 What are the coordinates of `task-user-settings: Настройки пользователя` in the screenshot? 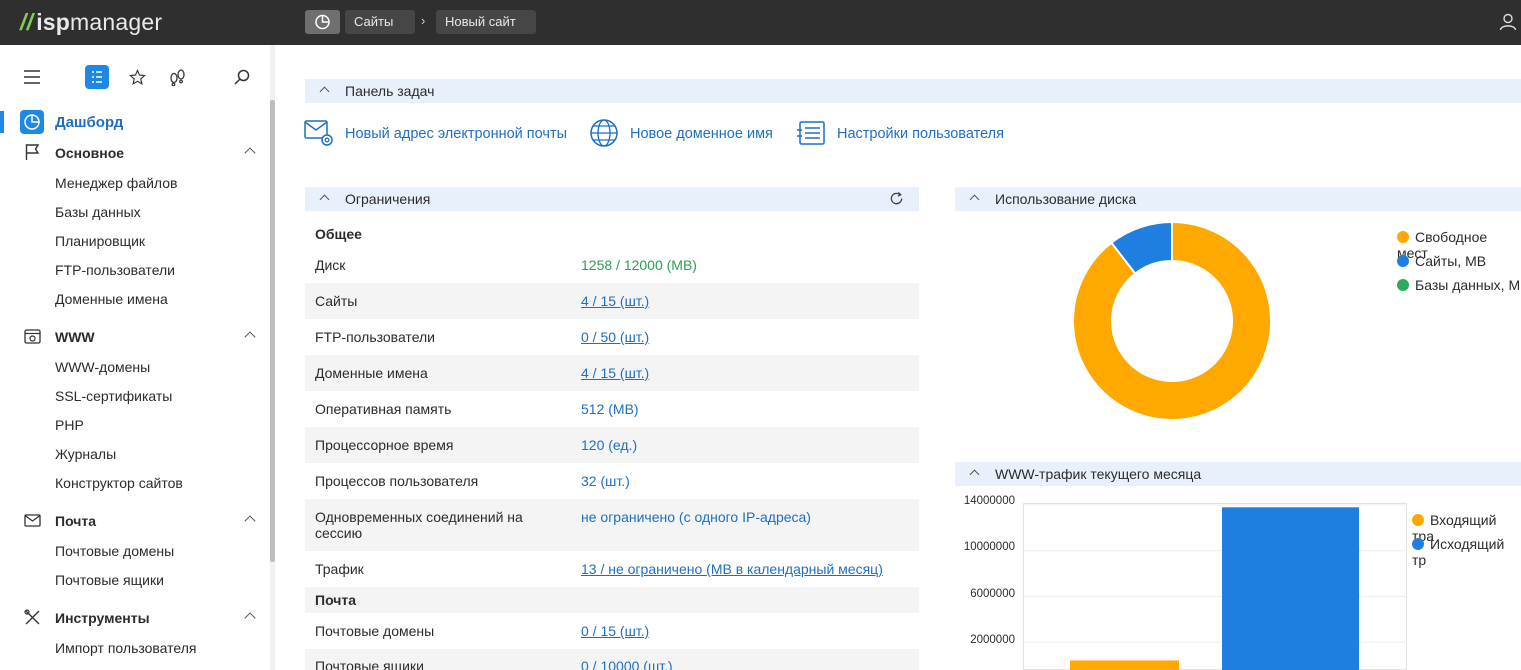 It's located at (920, 134).